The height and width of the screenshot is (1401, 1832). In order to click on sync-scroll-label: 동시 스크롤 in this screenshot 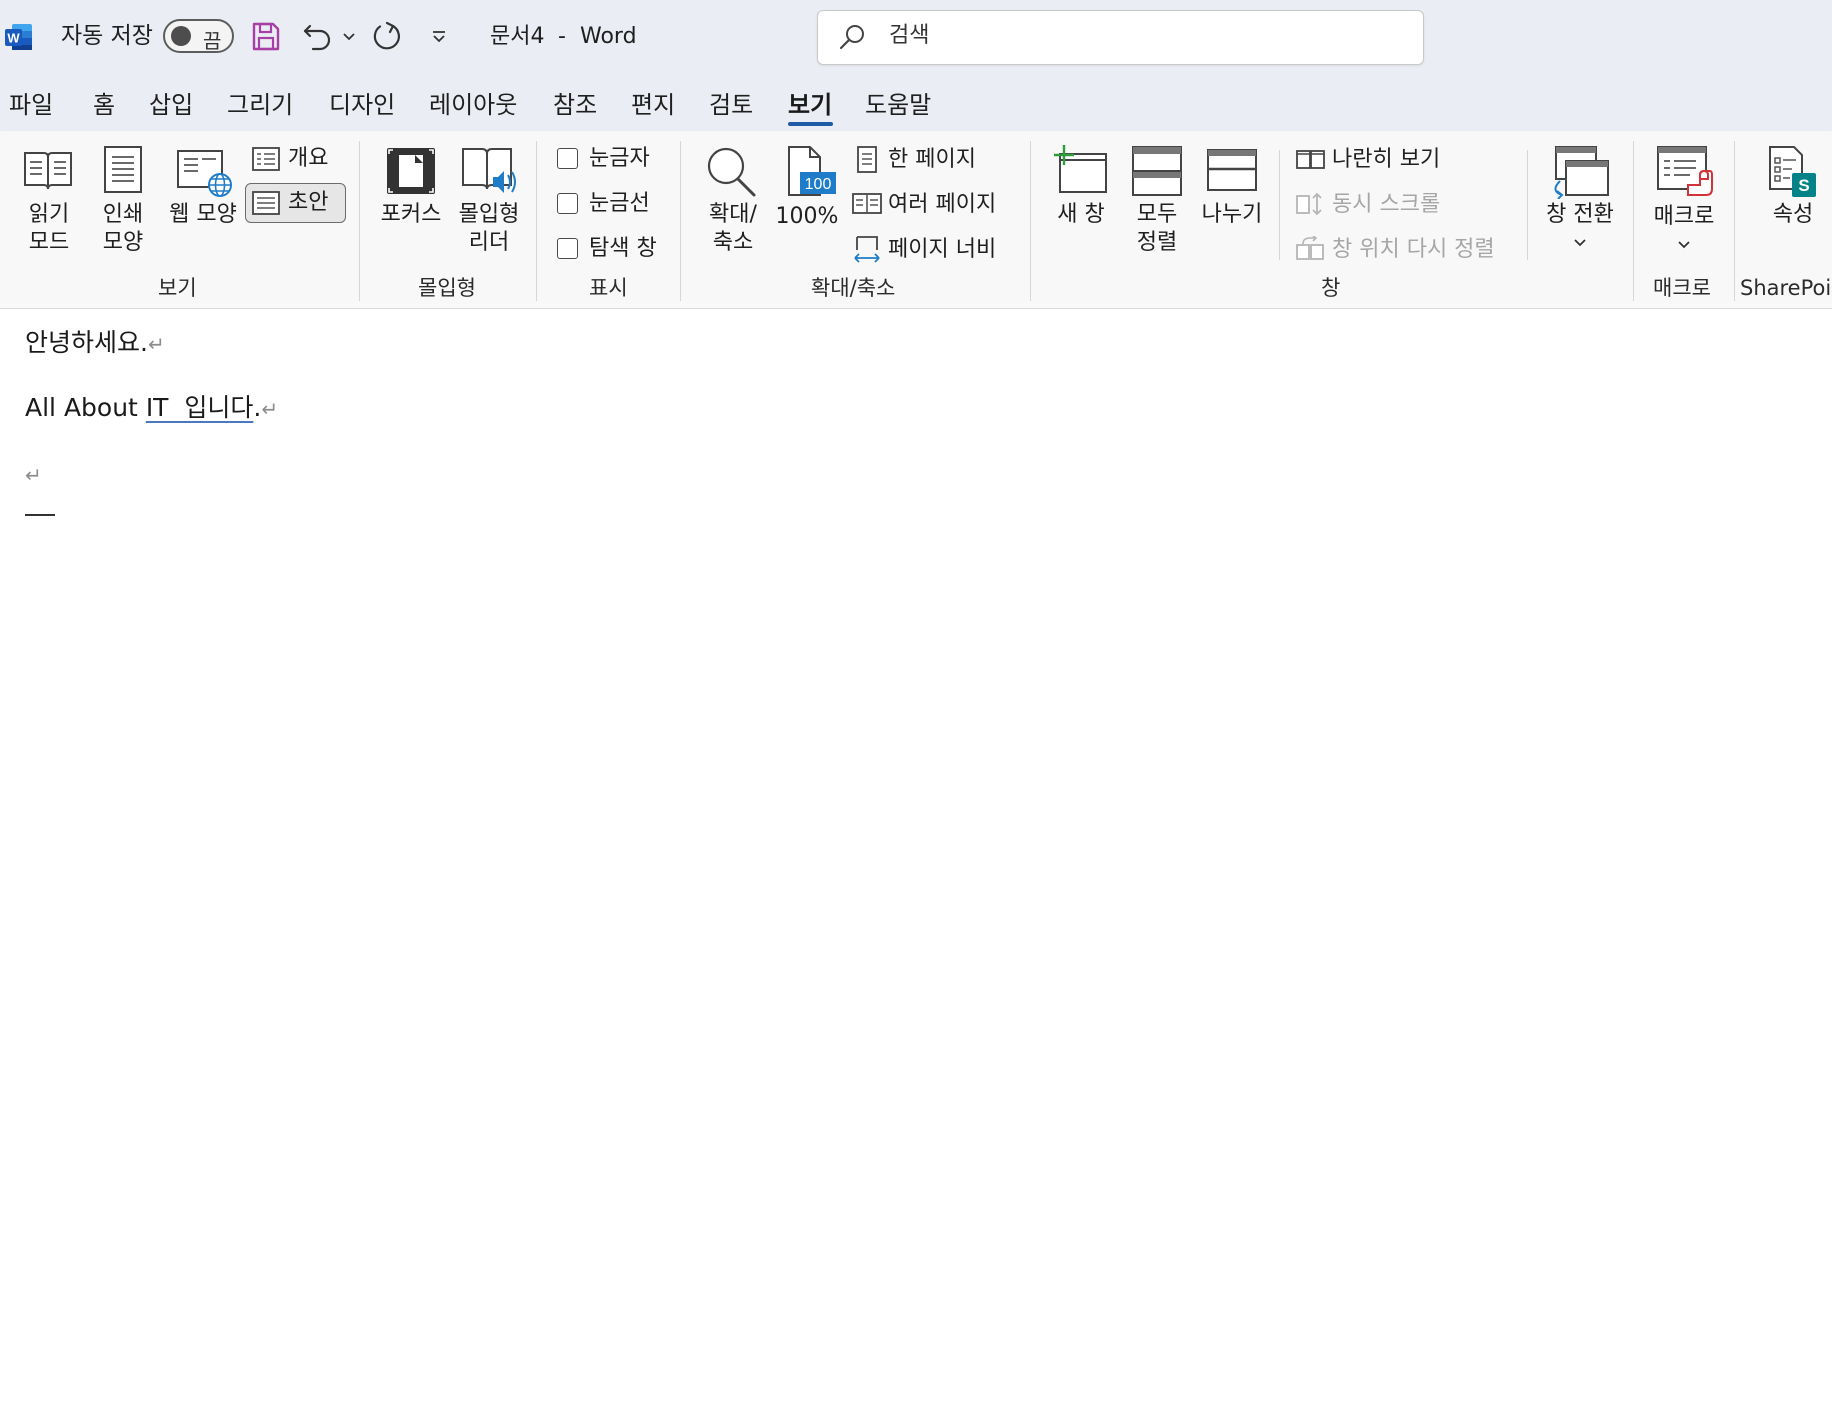, I will do `click(1386, 204)`.